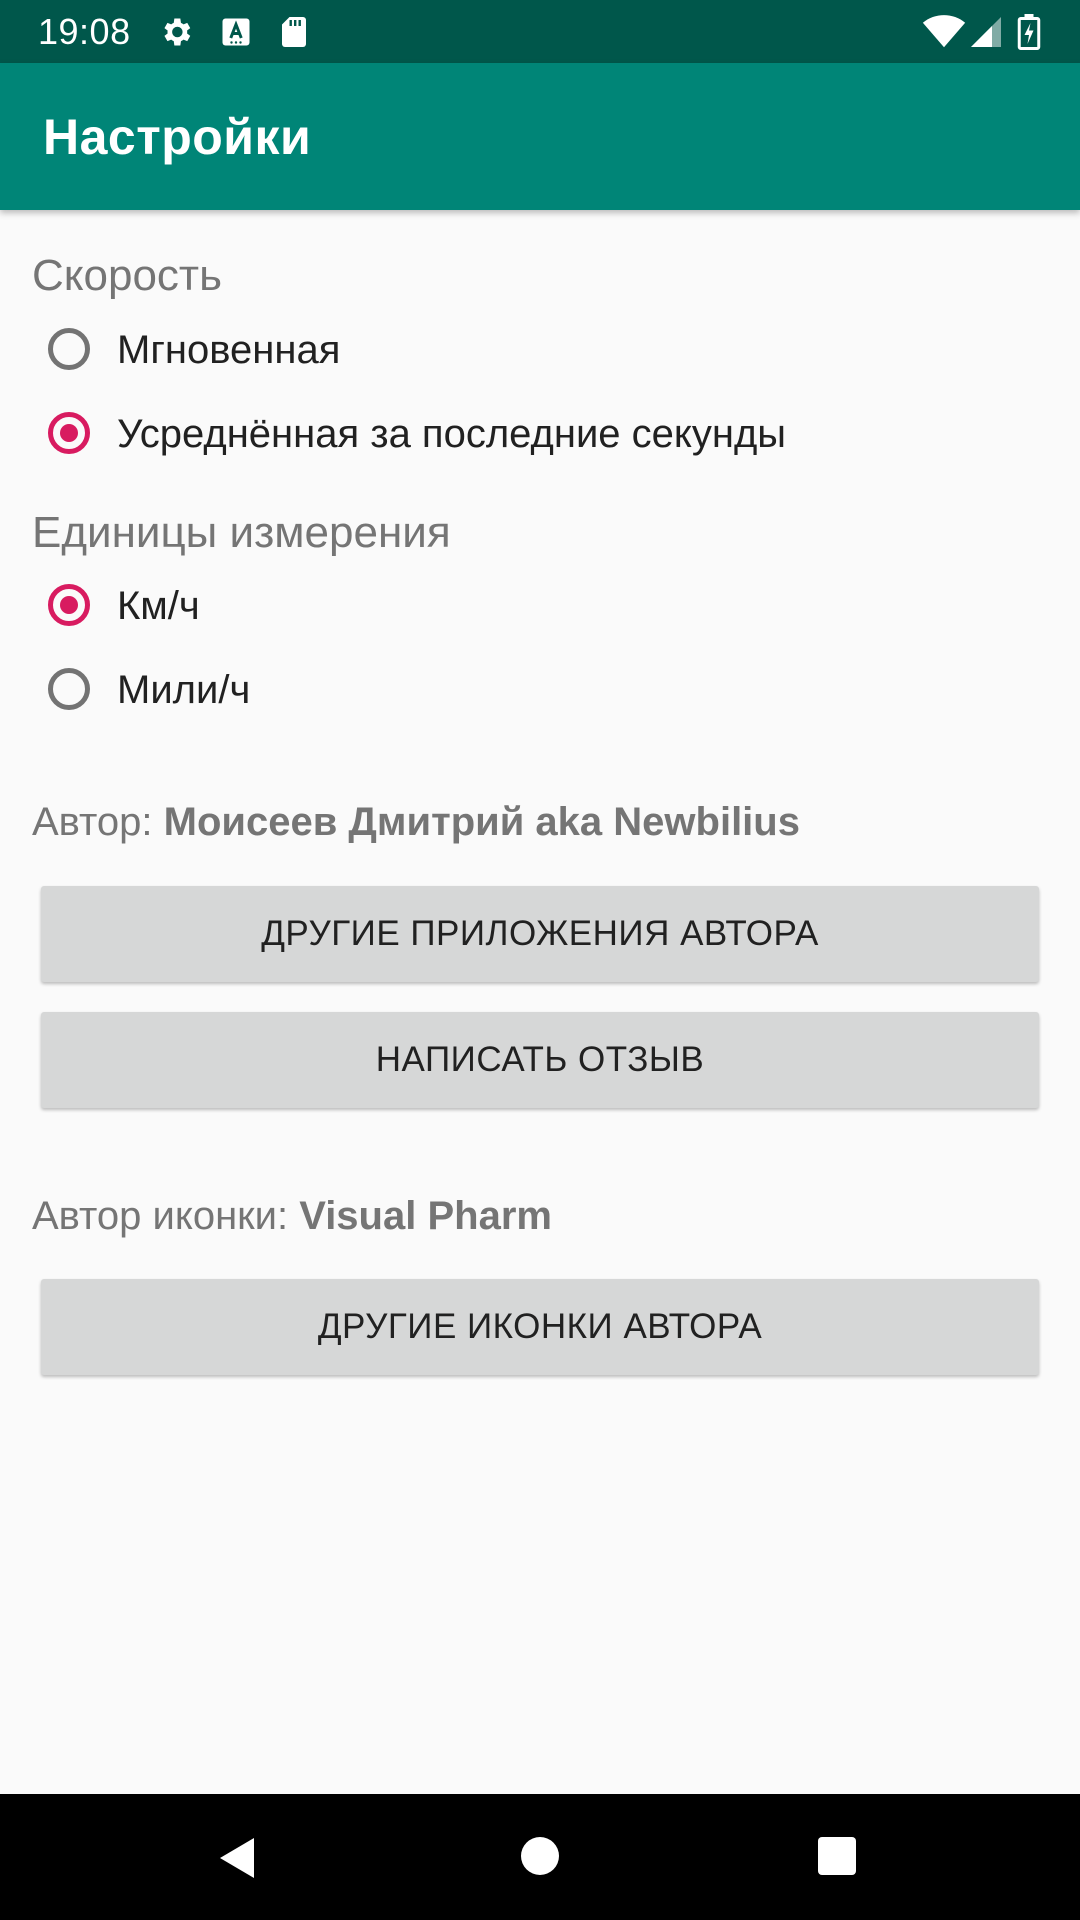 The height and width of the screenshot is (1920, 1080). Describe the element at coordinates (98, 822) in the screenshot. I see `author-prefix: Автор:` at that location.